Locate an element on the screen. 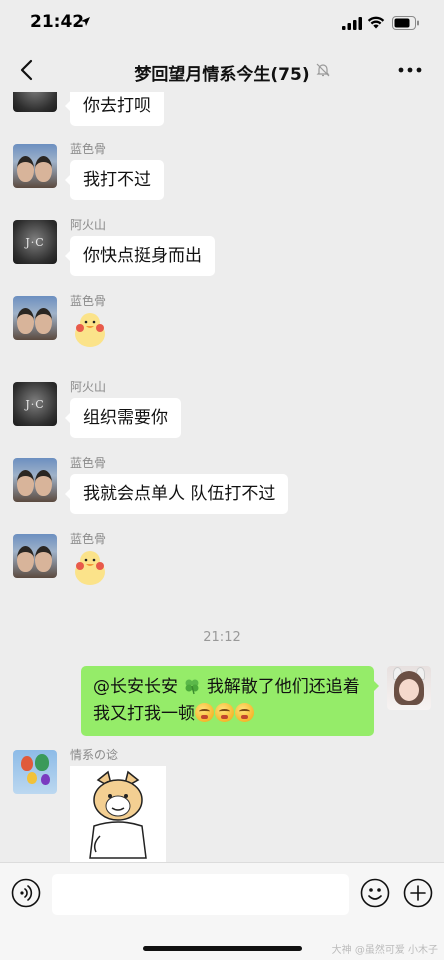 The width and height of the screenshot is (444, 960). watermark: 大神 @虽然可爱 小木子 is located at coordinates (384, 950).